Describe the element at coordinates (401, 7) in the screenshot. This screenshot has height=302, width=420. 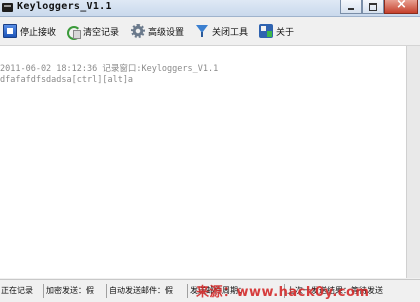
I see `close-button` at that location.